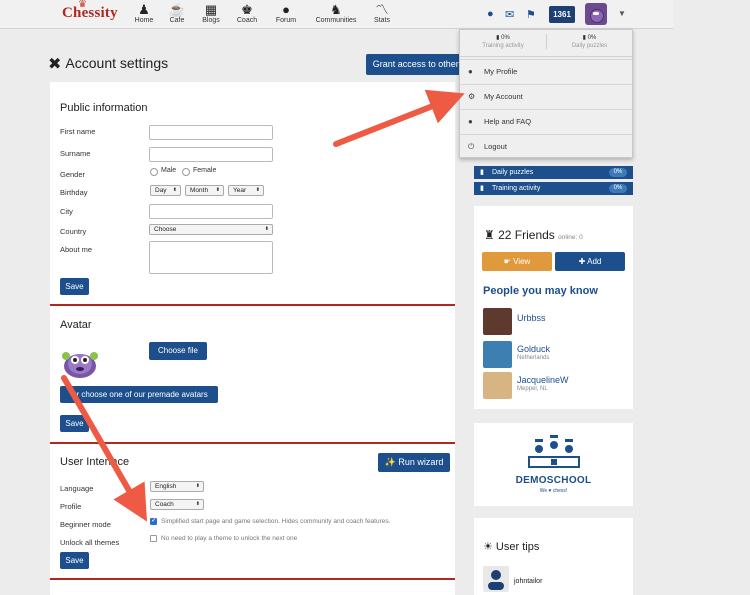 This screenshot has width=750, height=595. Describe the element at coordinates (252, 587) in the screenshot. I see `next-section-card` at that location.